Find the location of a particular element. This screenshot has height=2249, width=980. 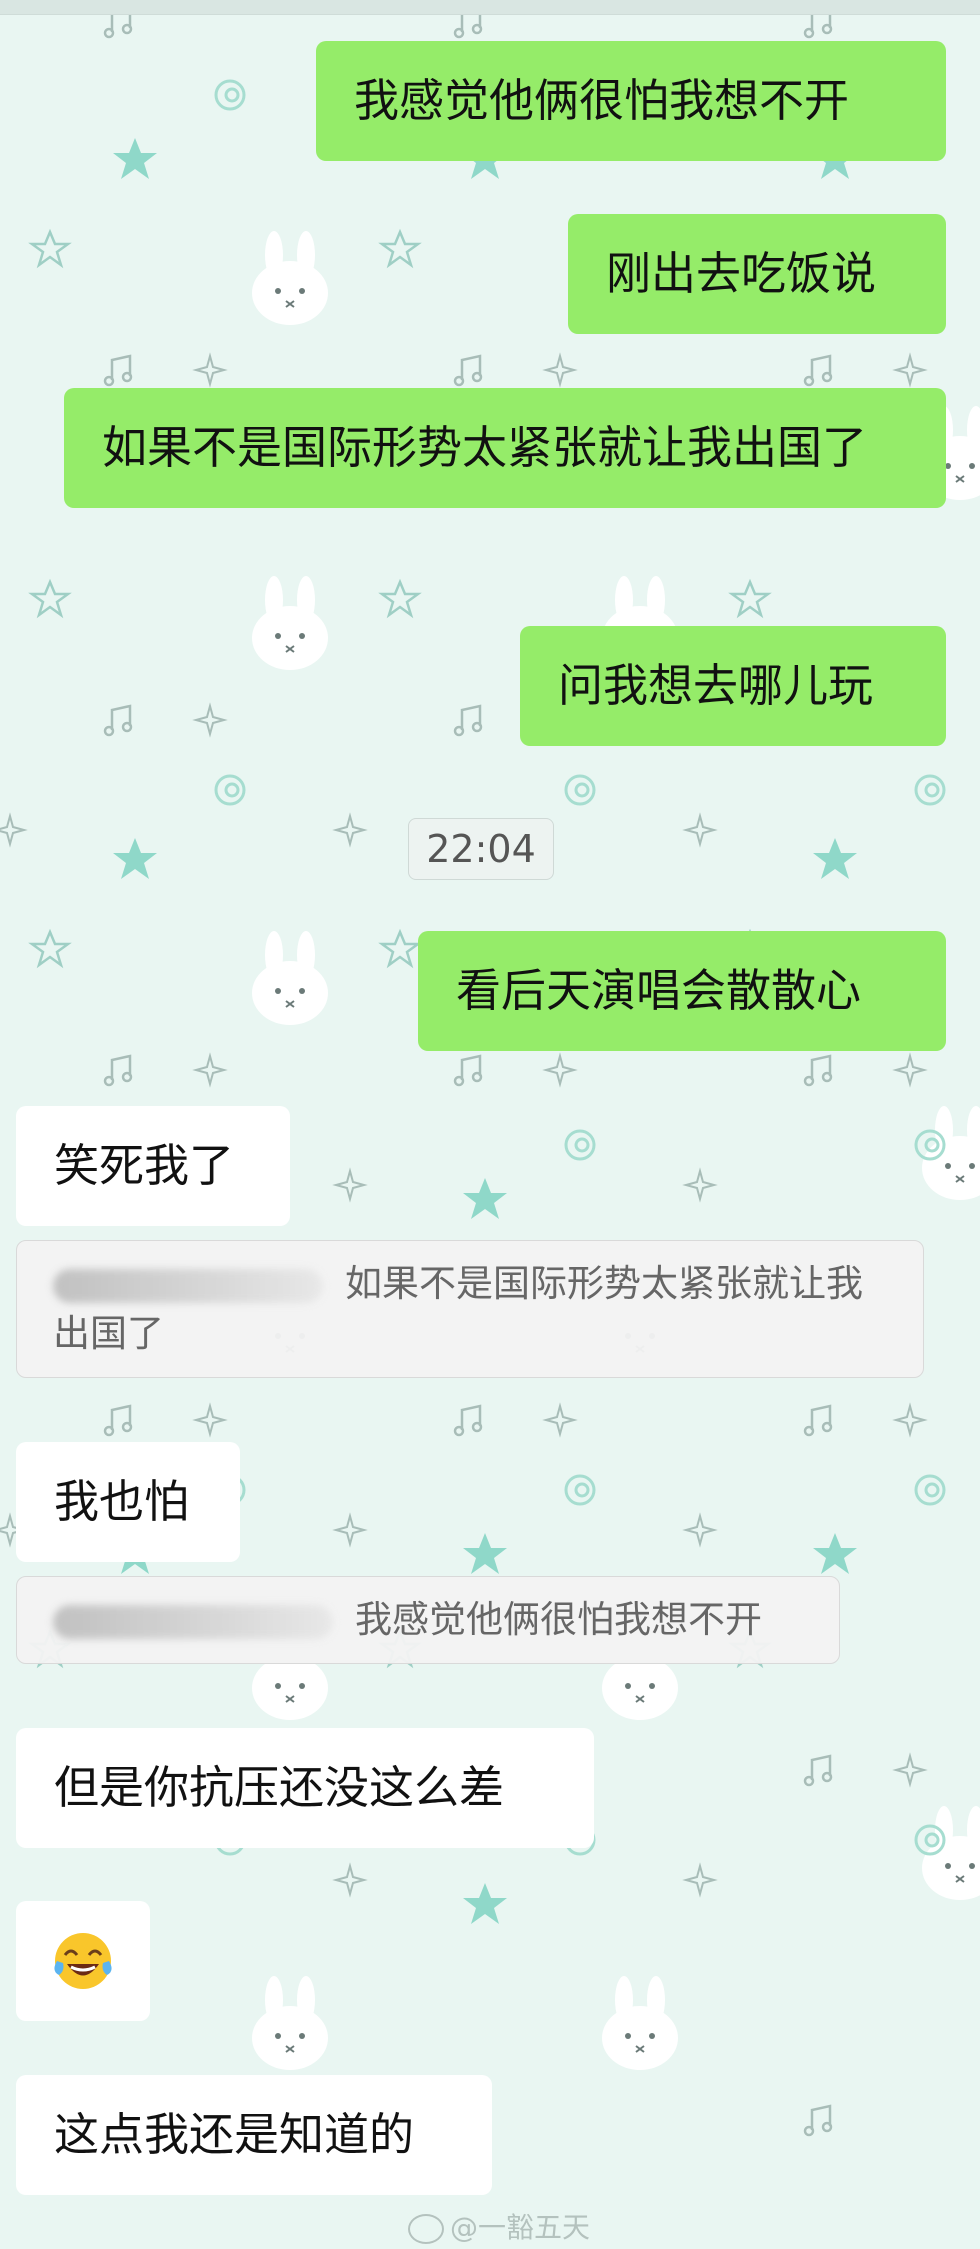

timestamp: 22:04 is located at coordinates (481, 849).